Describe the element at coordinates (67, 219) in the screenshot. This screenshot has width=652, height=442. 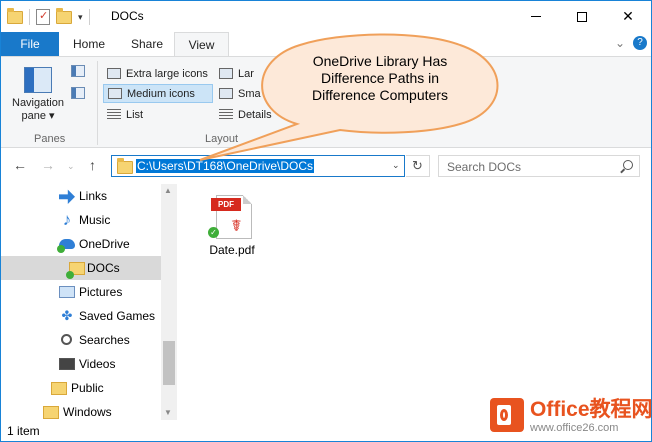
I see `music-icon: ♪` at that location.